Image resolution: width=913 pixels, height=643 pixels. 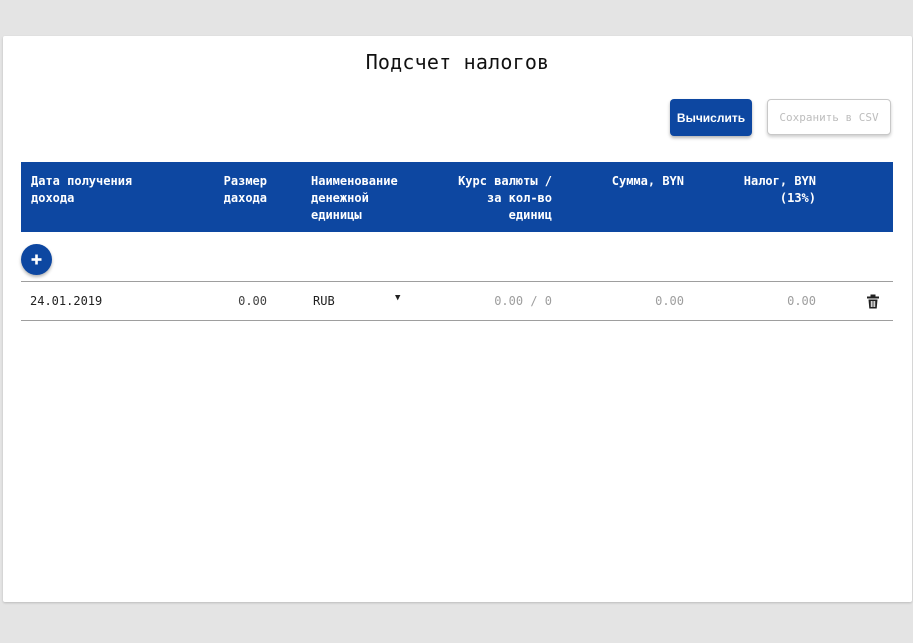 What do you see at coordinates (358, 301) in the screenshot?
I see `currency-select: RUB` at bounding box center [358, 301].